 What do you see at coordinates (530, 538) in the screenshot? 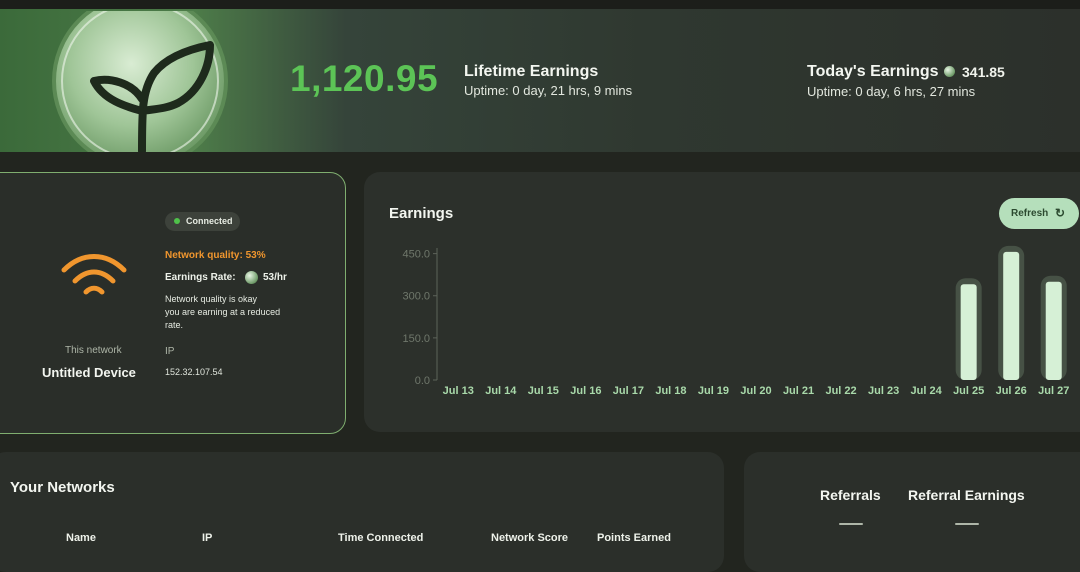
I see `column-header-network-score: Network Score` at bounding box center [530, 538].